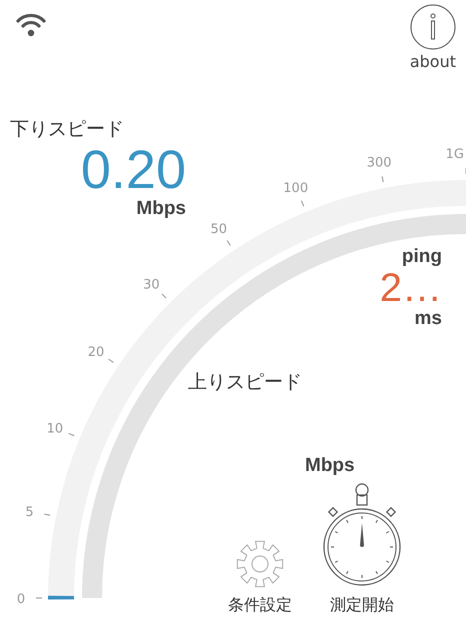 The height and width of the screenshot is (620, 466). What do you see at coordinates (295, 188) in the screenshot?
I see `scale-label: 100` at bounding box center [295, 188].